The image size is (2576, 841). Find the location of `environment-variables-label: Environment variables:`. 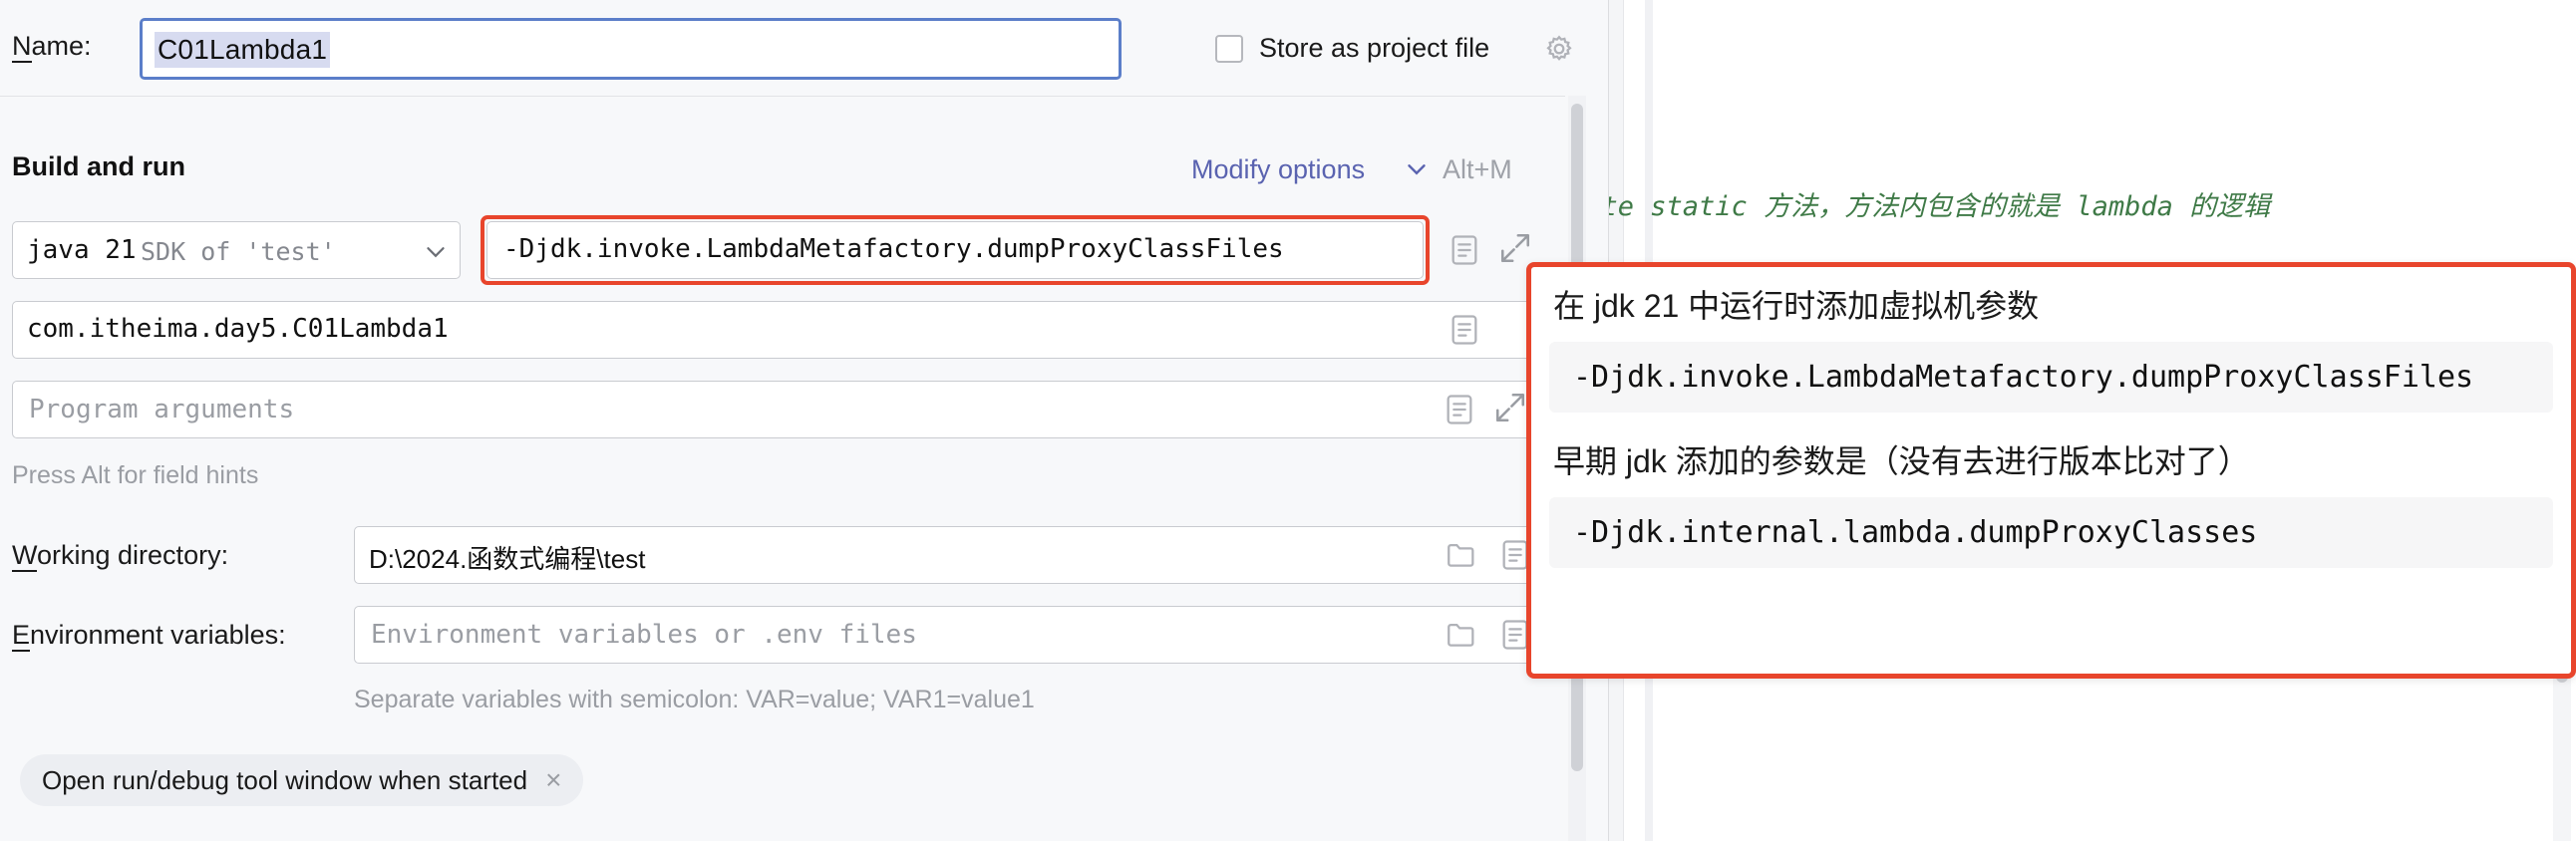

environment-variables-label: Environment variables: is located at coordinates (149, 636).